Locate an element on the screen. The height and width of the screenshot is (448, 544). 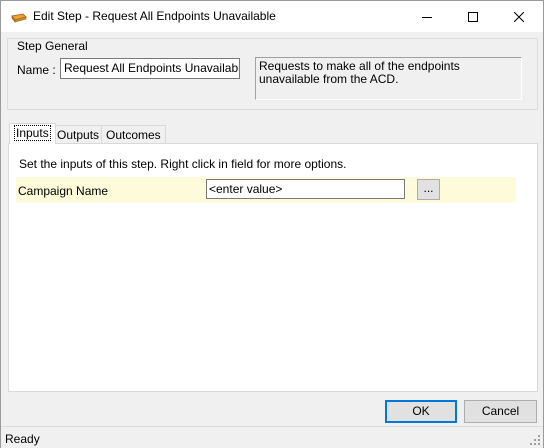
tab-inputs: Inputs is located at coordinates (32, 133).